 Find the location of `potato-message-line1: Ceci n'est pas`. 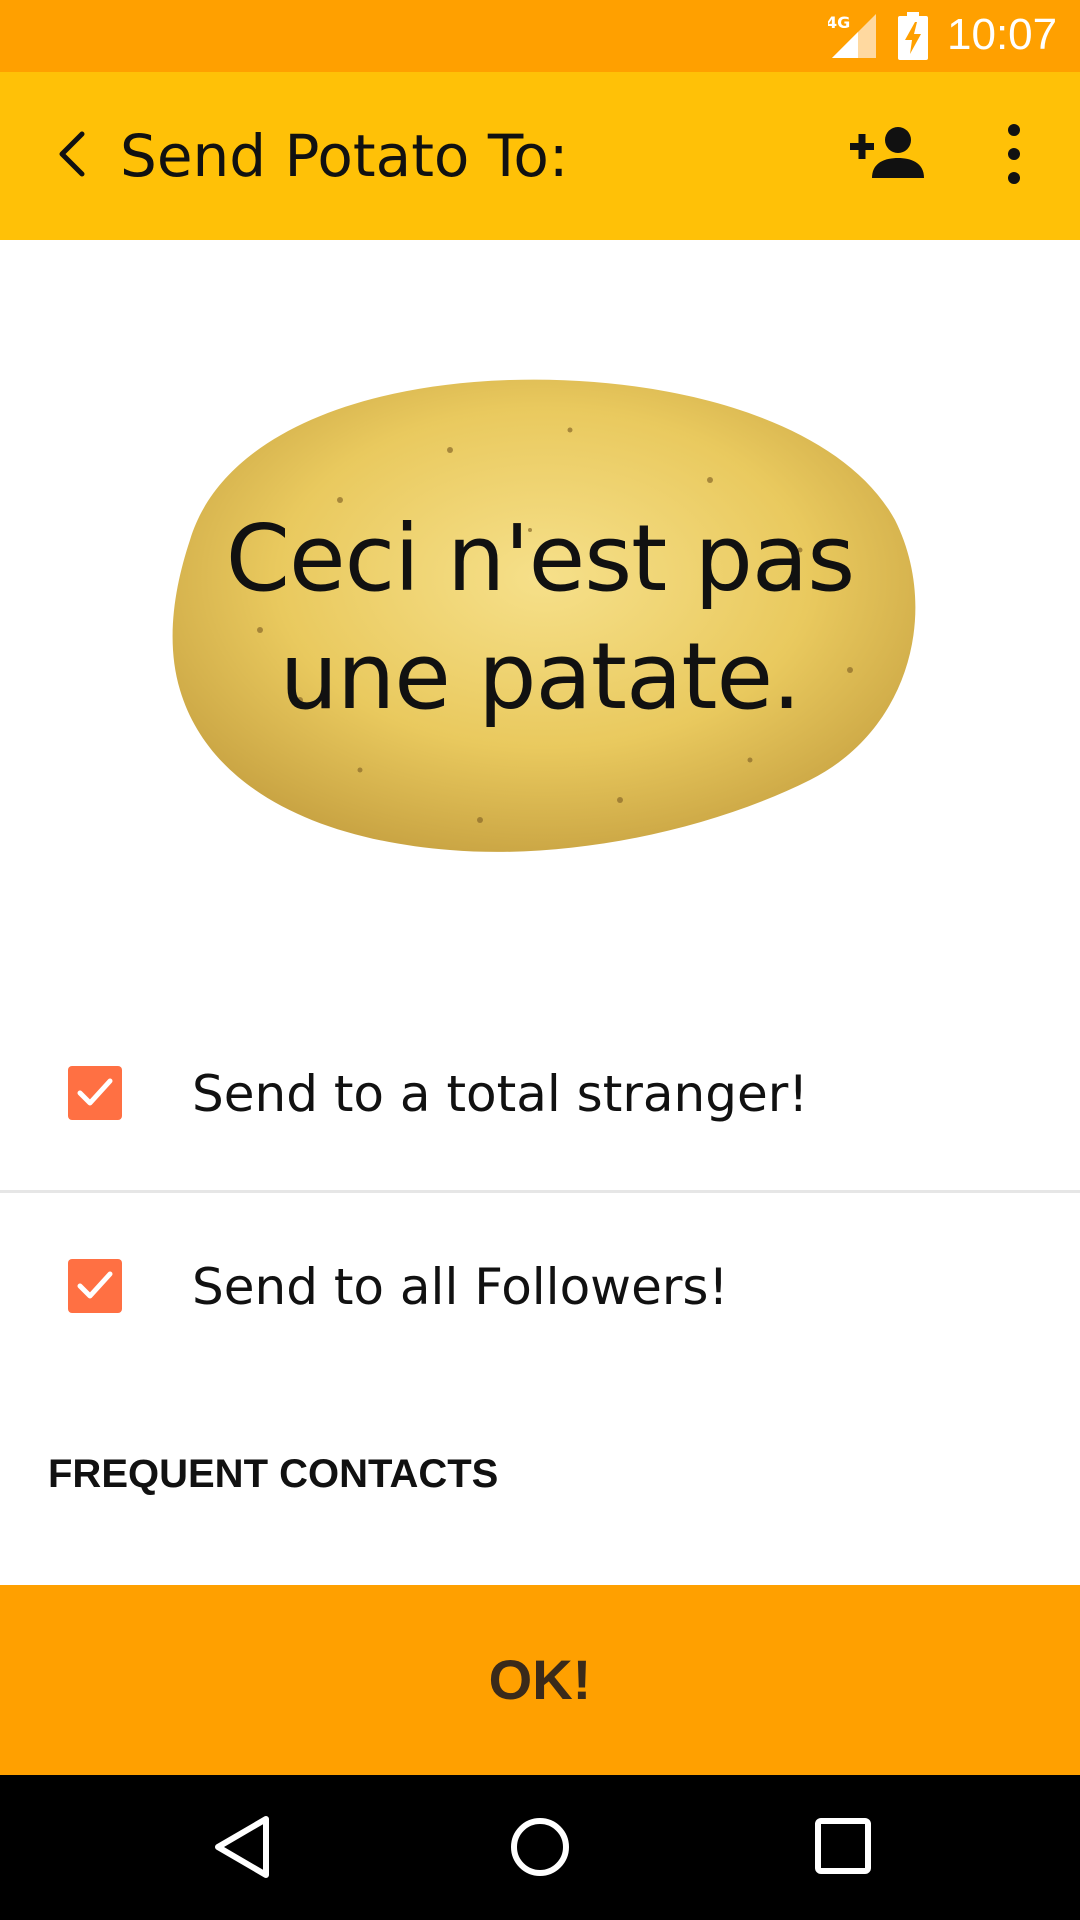

potato-message-line1: Ceci n'est pas is located at coordinates (540, 558).